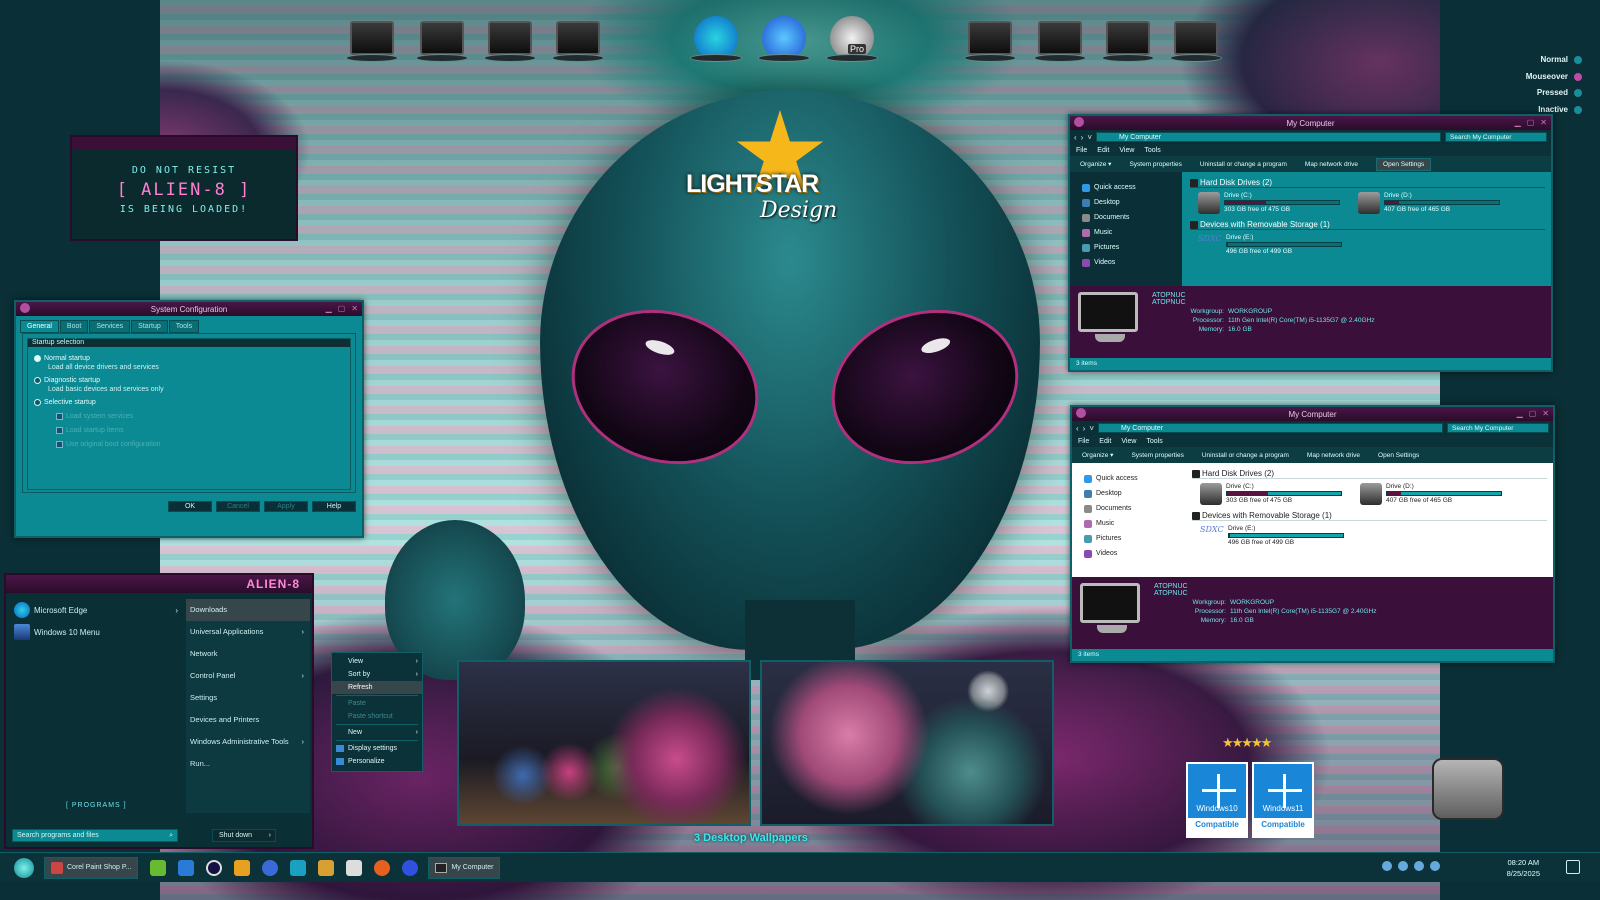 The height and width of the screenshot is (900, 1600). I want to click on start-pinned-0: Microsoft Edge ›, so click(96, 610).